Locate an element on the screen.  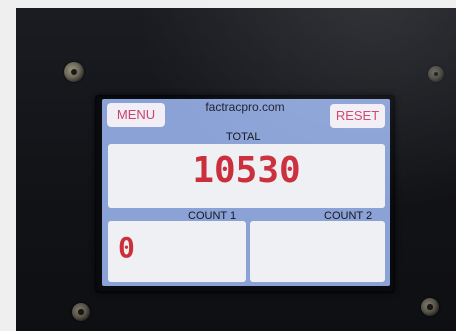
total-box: 10530 is located at coordinates (246, 176).